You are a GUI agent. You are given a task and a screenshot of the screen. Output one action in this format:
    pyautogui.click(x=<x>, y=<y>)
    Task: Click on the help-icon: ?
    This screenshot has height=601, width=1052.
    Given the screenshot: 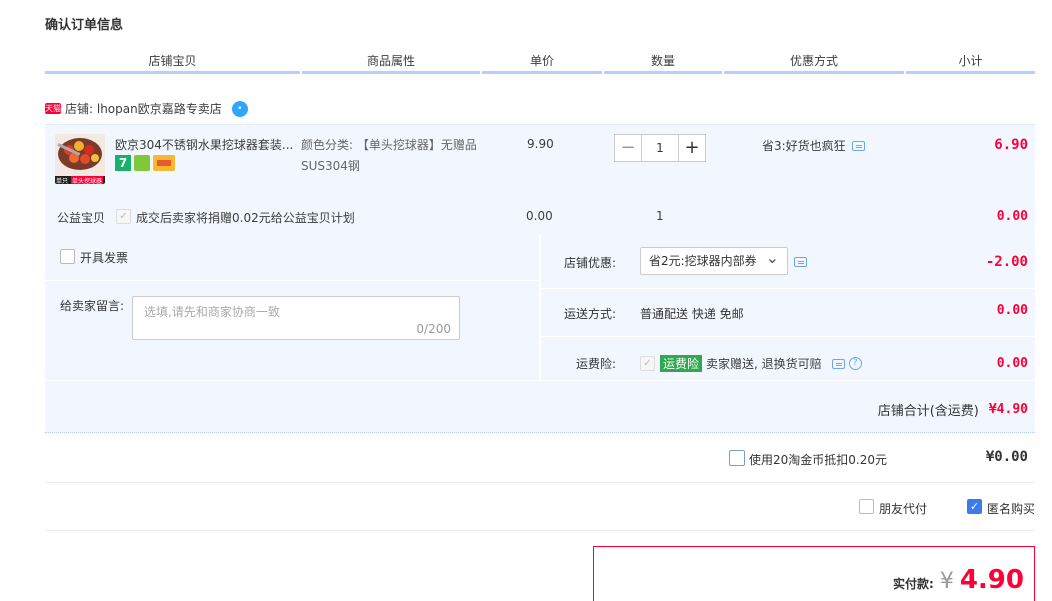 What is the action you would take?
    pyautogui.click(x=855, y=363)
    